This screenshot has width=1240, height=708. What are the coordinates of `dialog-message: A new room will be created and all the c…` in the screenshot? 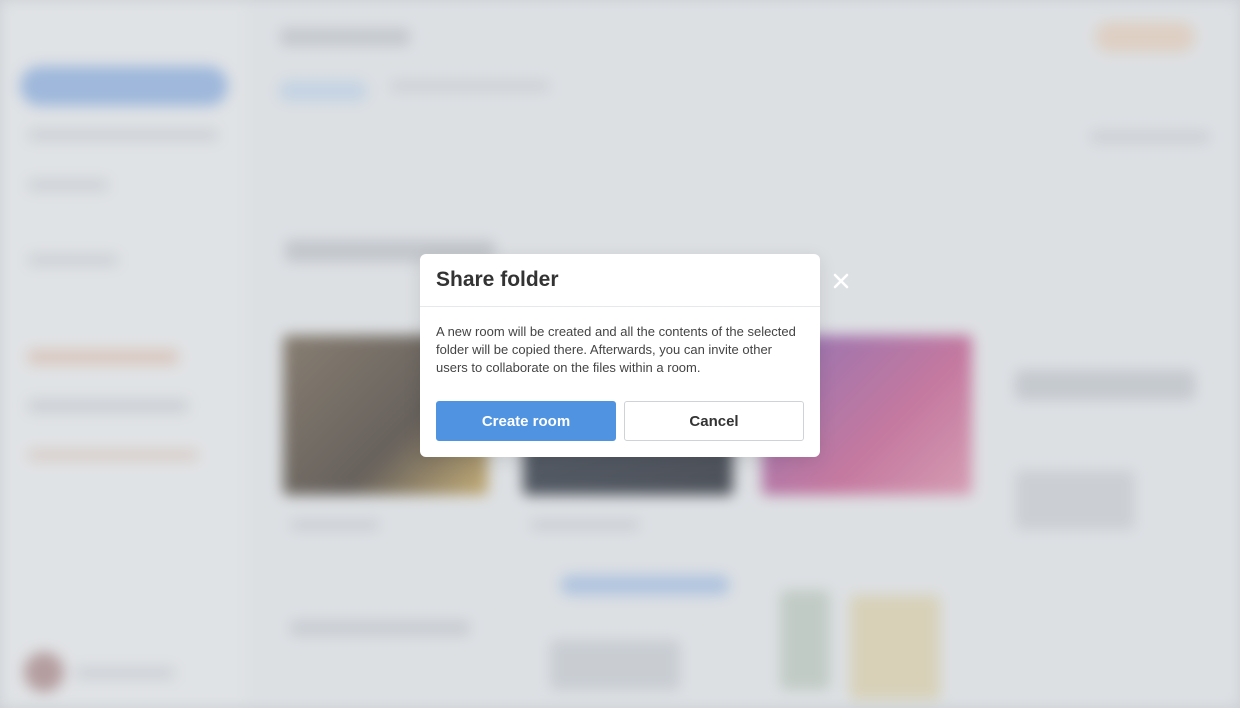 It's located at (616, 349).